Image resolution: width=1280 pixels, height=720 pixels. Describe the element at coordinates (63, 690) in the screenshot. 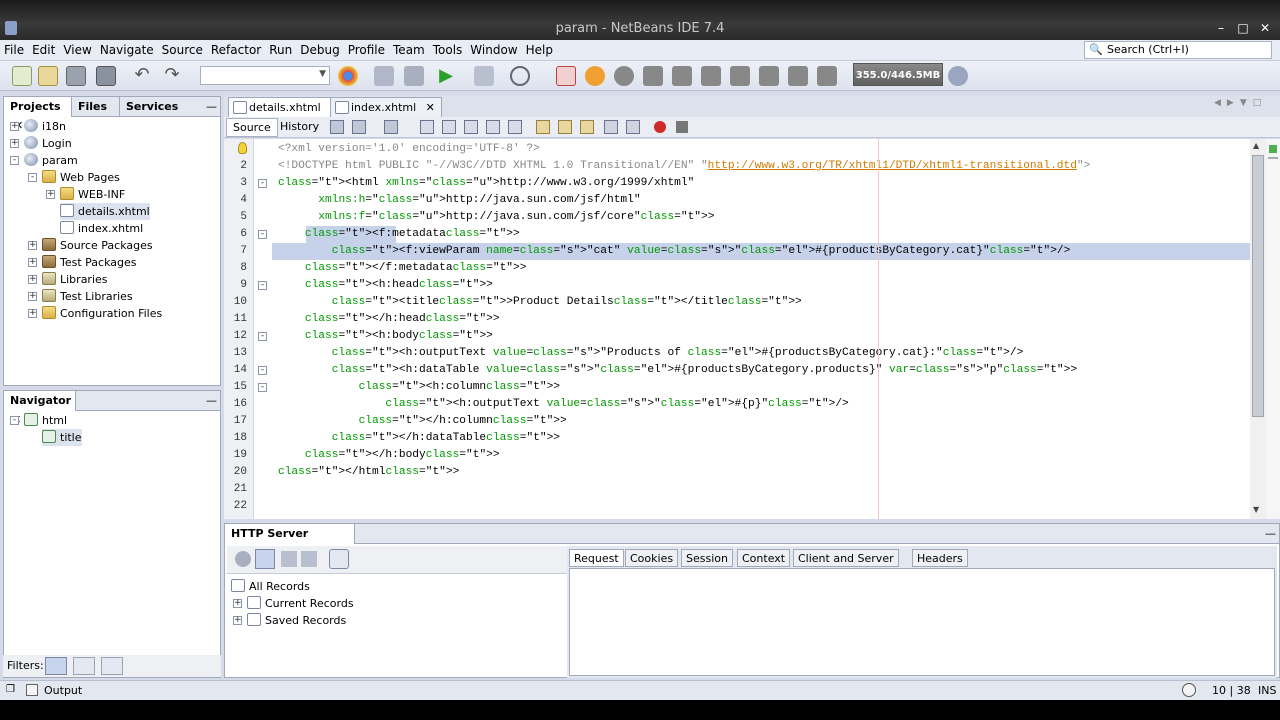

I see `output-tab: Output` at that location.